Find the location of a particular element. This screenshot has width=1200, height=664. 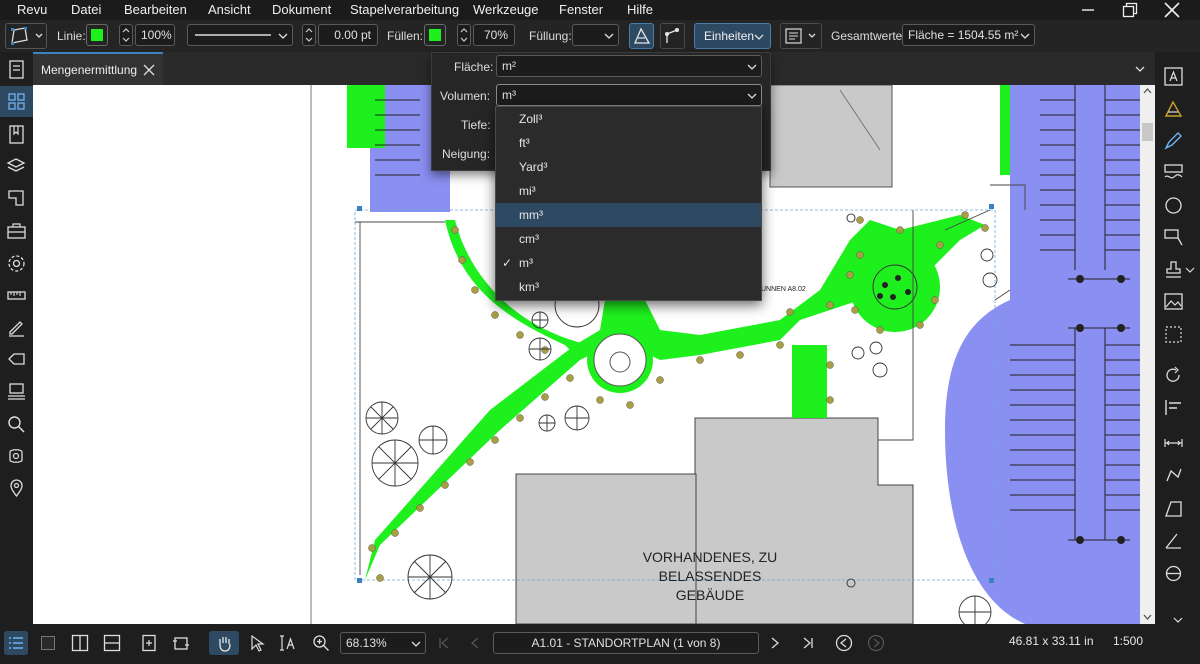

sync-view-button is located at coordinates (149, 643).